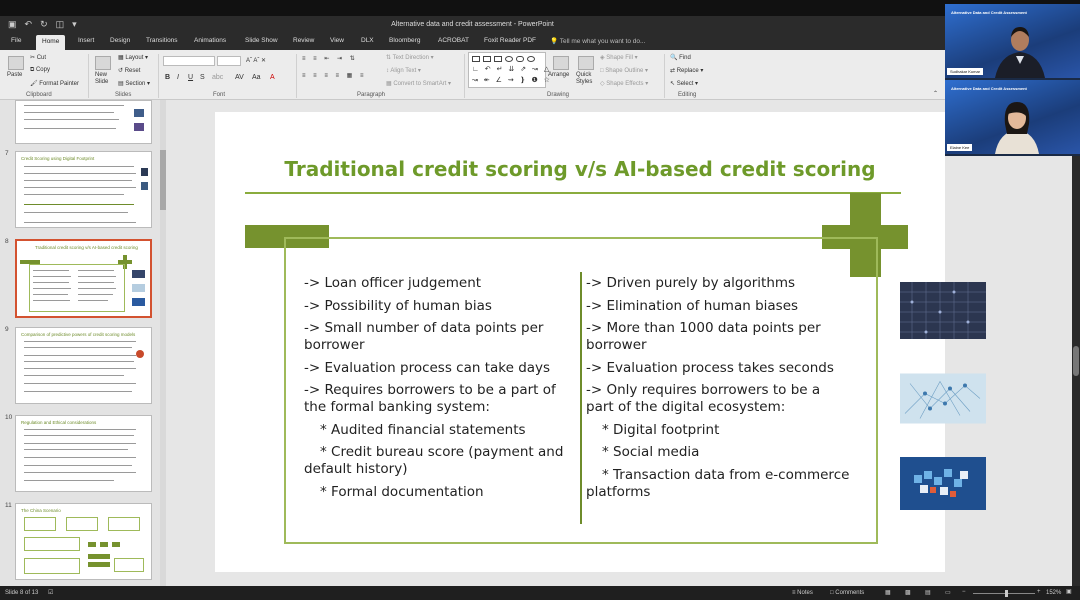 The height and width of the screenshot is (600, 1080). What do you see at coordinates (190, 77) in the screenshot?
I see `underline-button: U` at bounding box center [190, 77].